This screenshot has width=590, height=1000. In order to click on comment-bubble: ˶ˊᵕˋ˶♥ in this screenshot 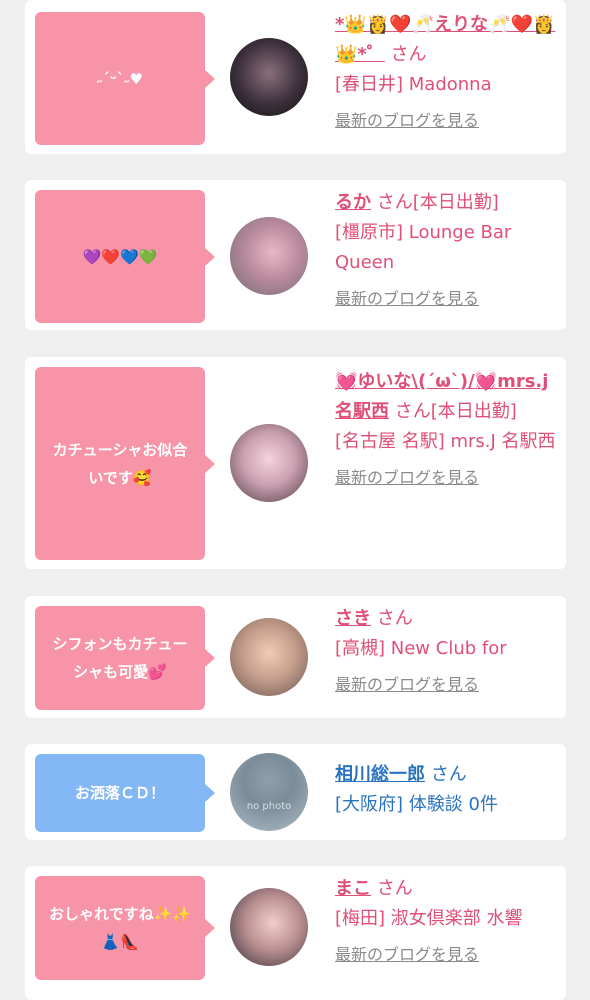, I will do `click(125, 78)`.